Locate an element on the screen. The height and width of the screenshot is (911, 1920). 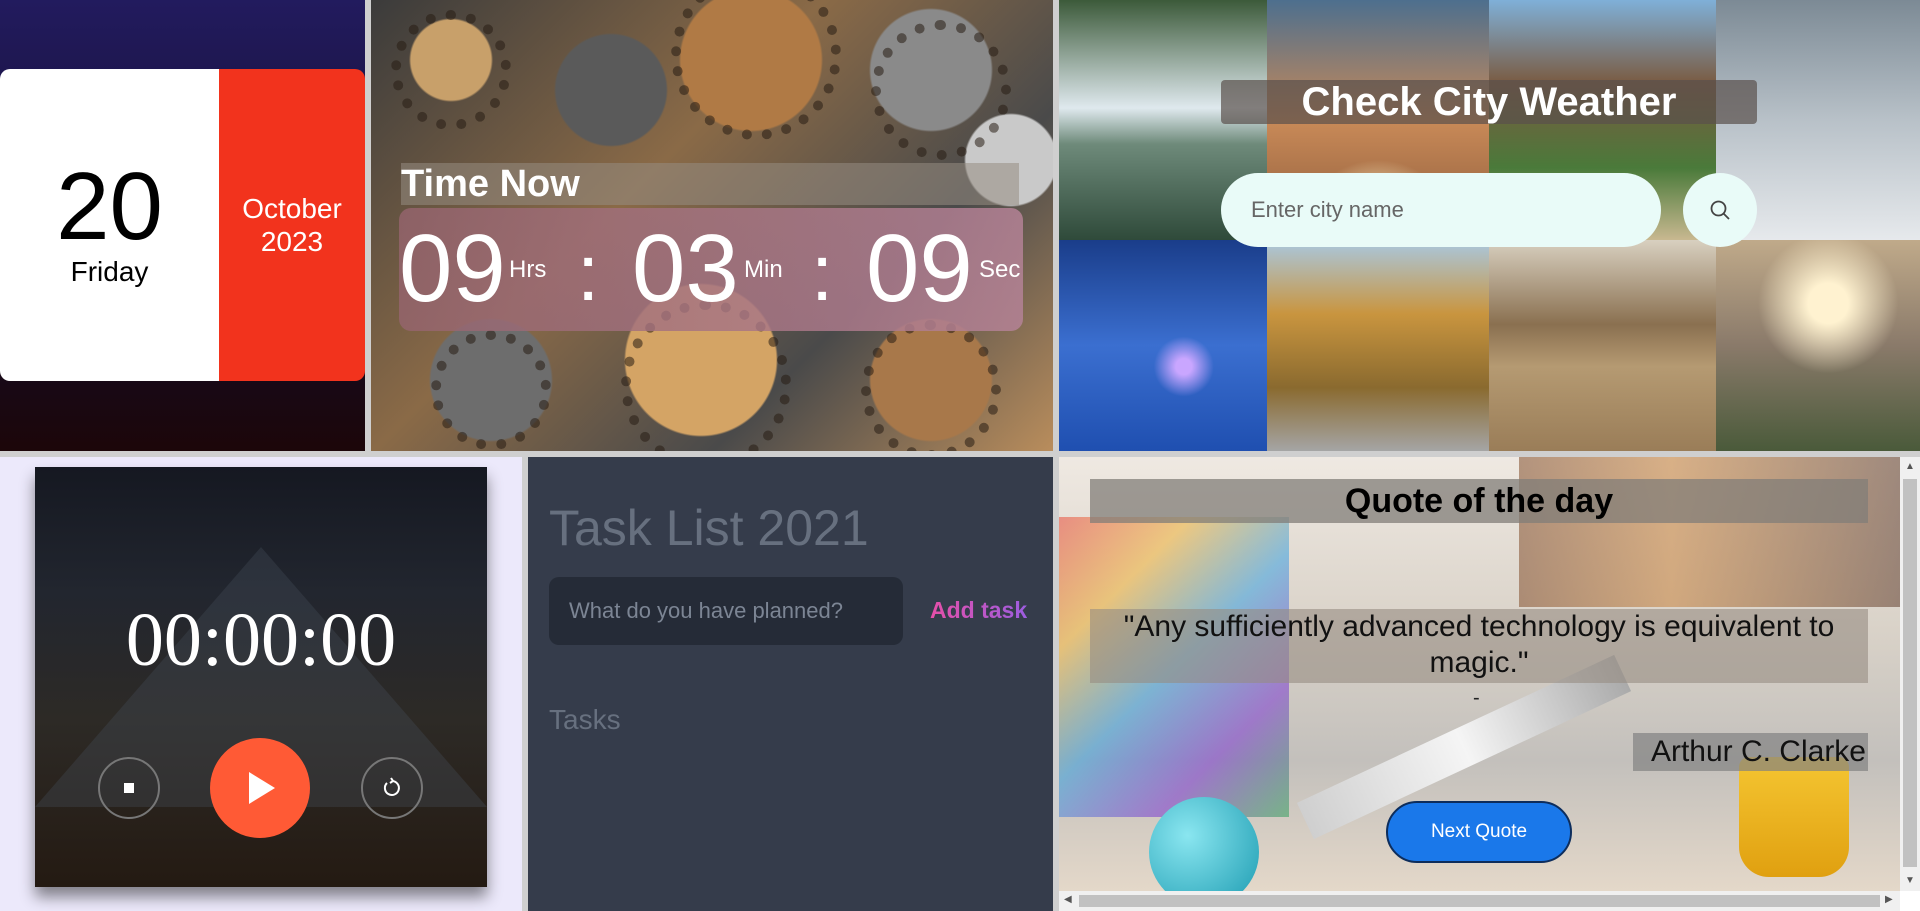
quote-dash: - is located at coordinates (1476, 698).